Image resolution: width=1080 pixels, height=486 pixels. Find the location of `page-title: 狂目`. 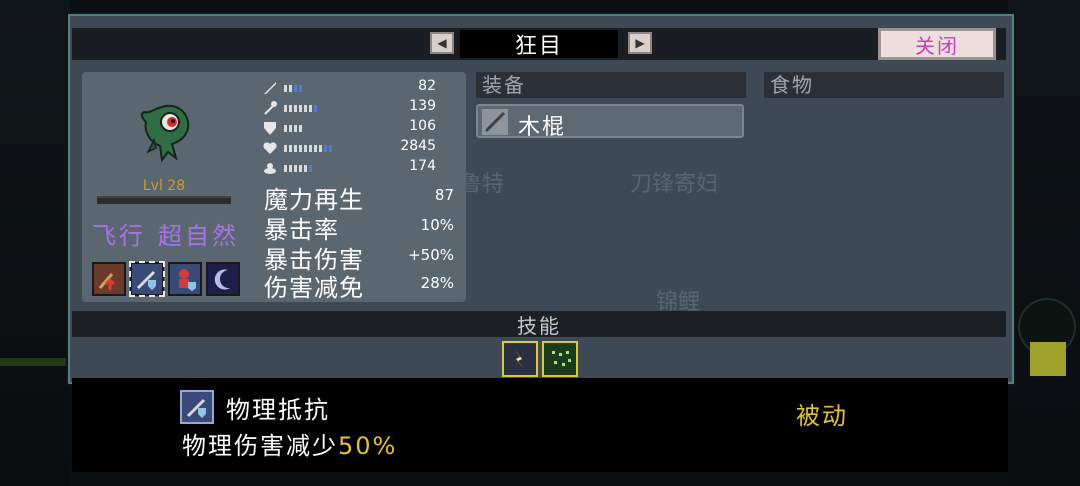

page-title: 狂目 is located at coordinates (539, 44).